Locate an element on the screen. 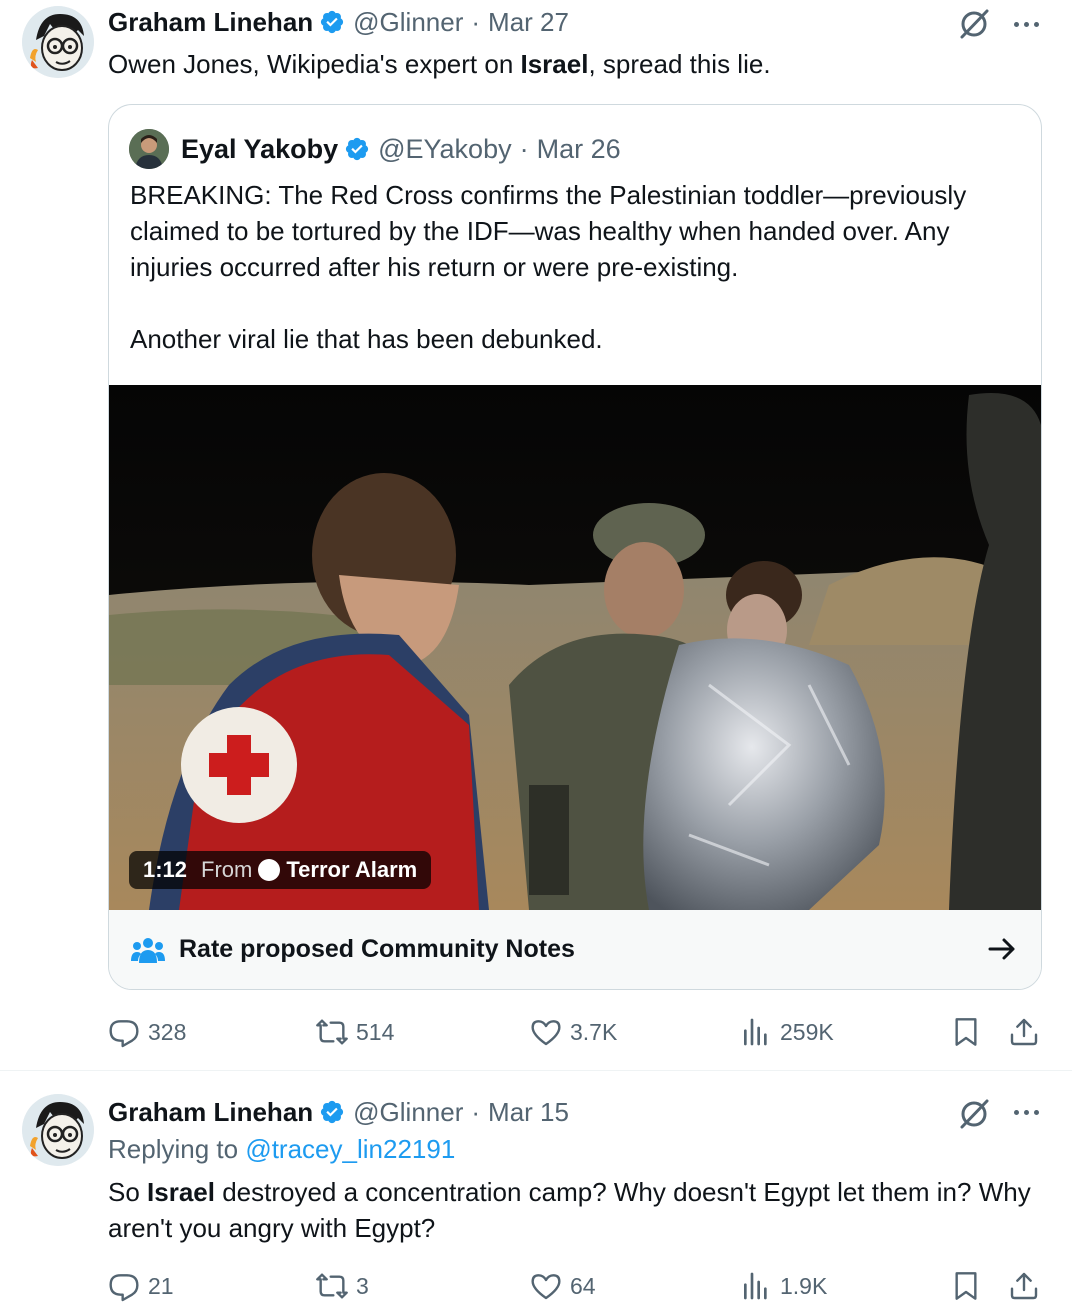 The height and width of the screenshot is (1316, 1072). replying-to-label: Replying to is located at coordinates (173, 1149).